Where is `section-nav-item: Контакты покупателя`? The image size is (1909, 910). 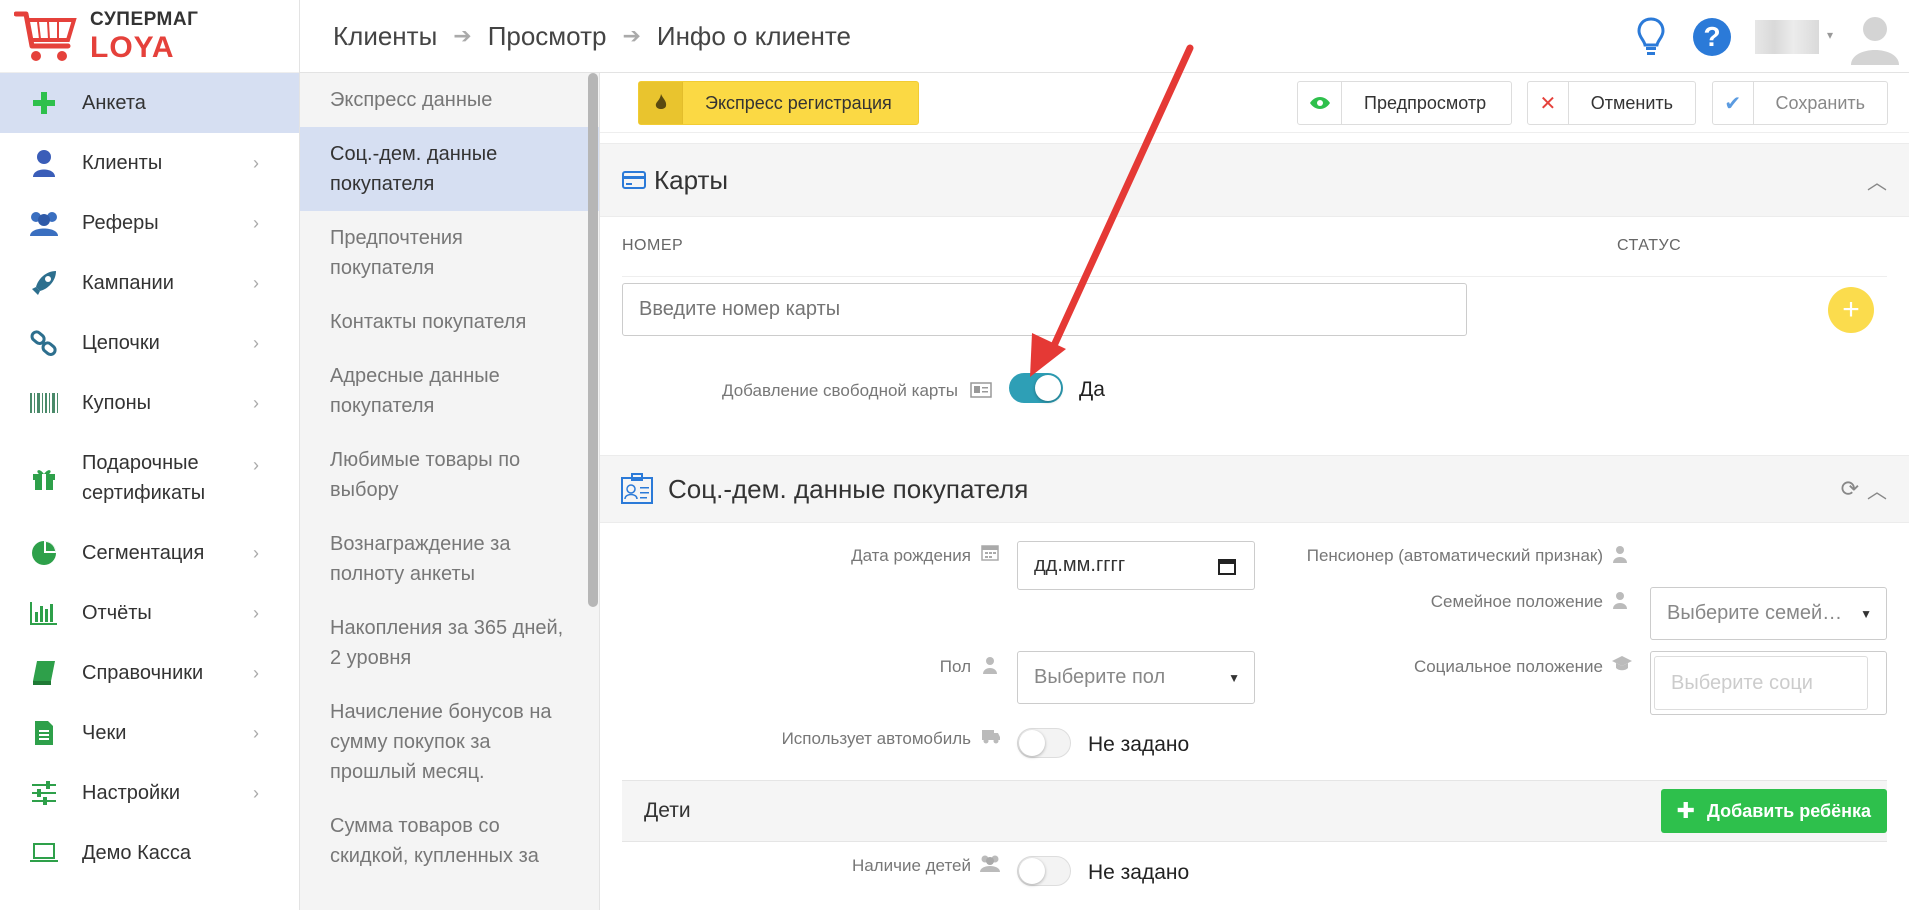 section-nav-item: Контакты покупателя is located at coordinates (449, 322).